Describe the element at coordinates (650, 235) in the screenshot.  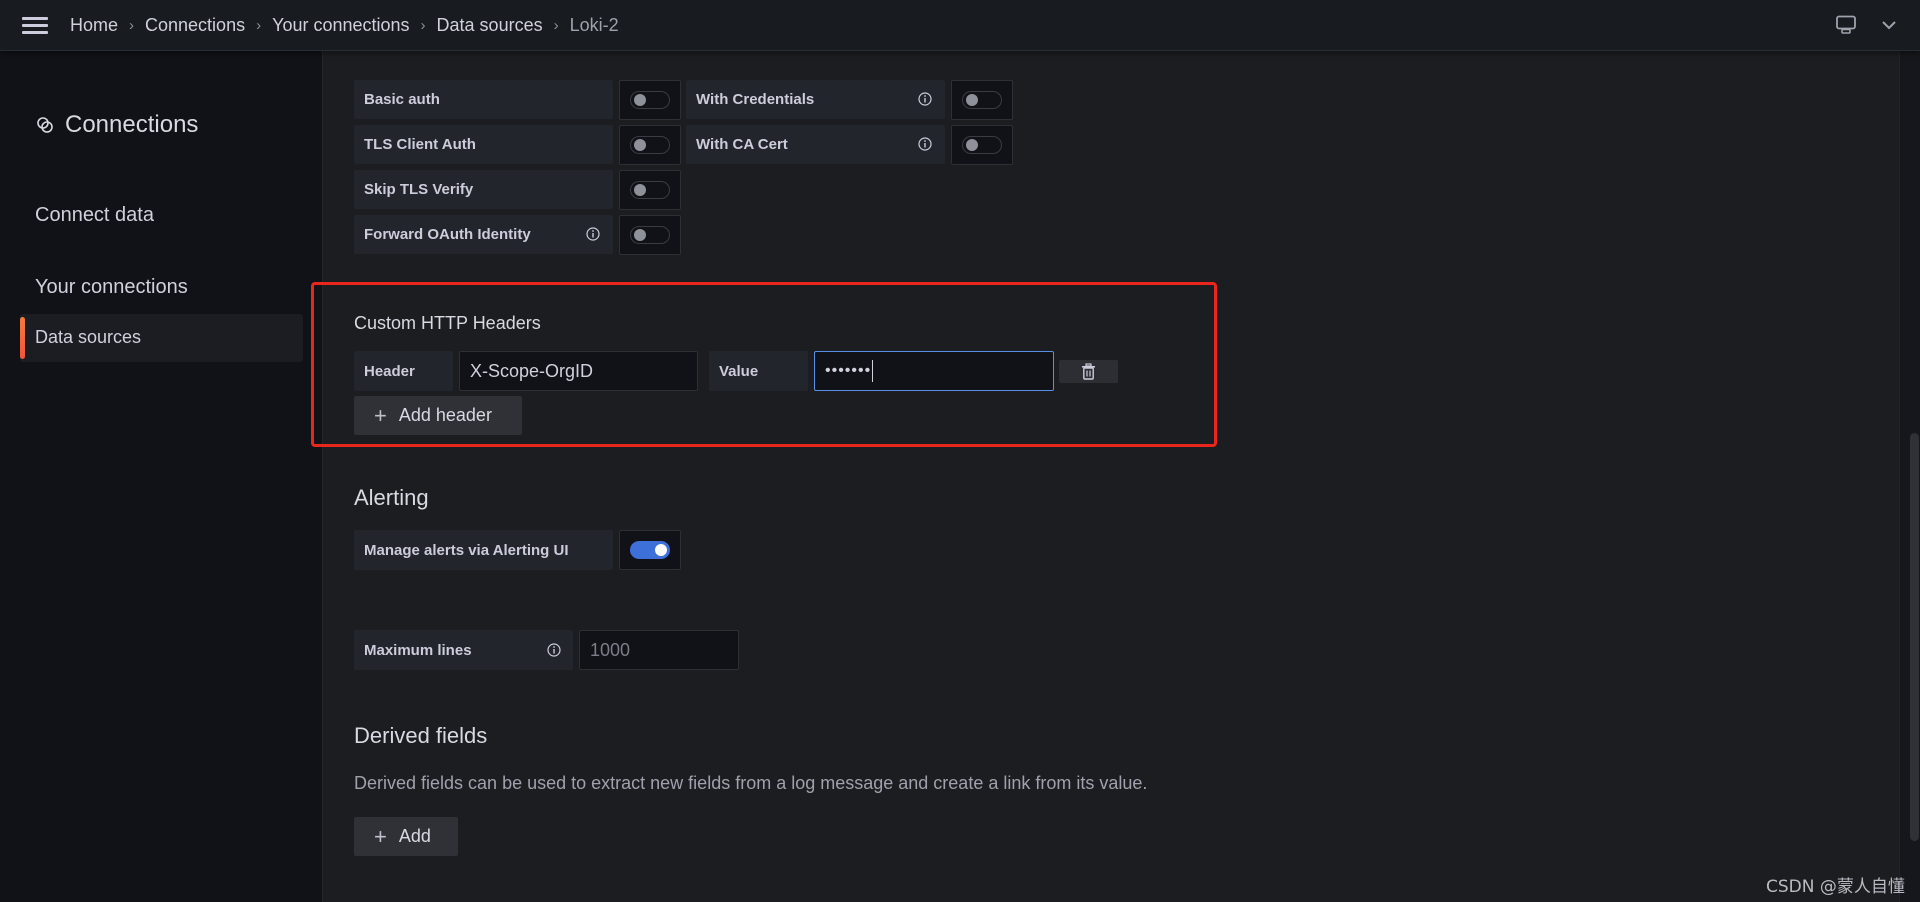
I see `forward-oauth-toggle` at that location.